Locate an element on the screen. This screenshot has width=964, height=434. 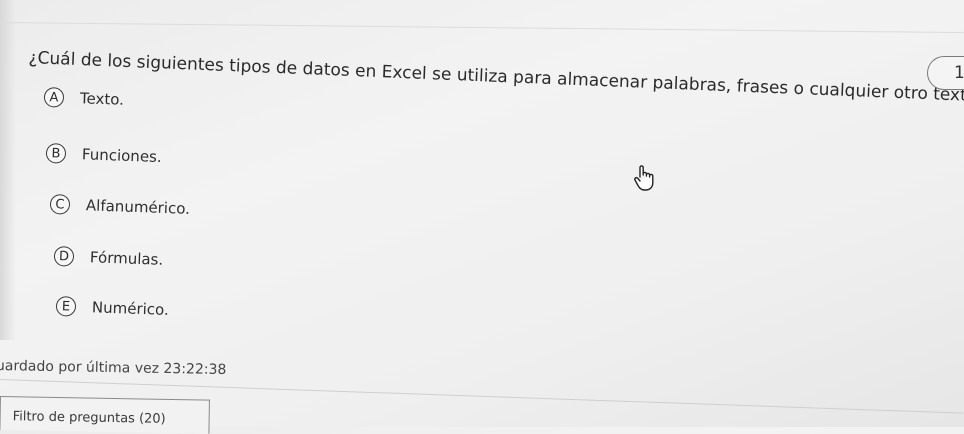
option-e-letter: E is located at coordinates (66, 306).